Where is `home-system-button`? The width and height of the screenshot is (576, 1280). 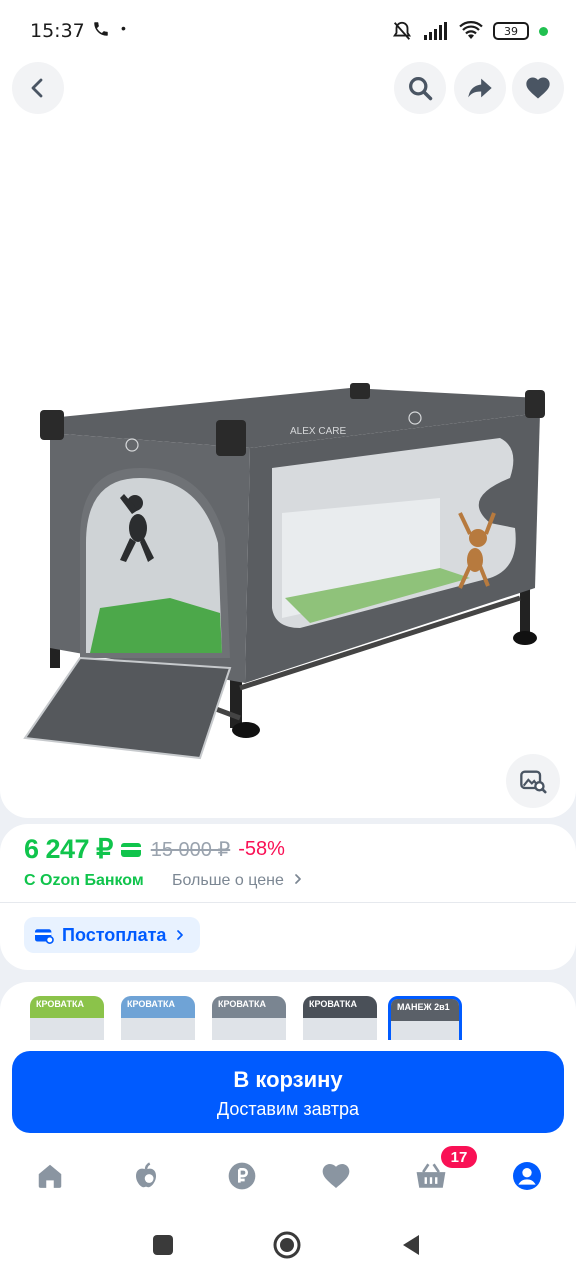 home-system-button is located at coordinates (287, 1245).